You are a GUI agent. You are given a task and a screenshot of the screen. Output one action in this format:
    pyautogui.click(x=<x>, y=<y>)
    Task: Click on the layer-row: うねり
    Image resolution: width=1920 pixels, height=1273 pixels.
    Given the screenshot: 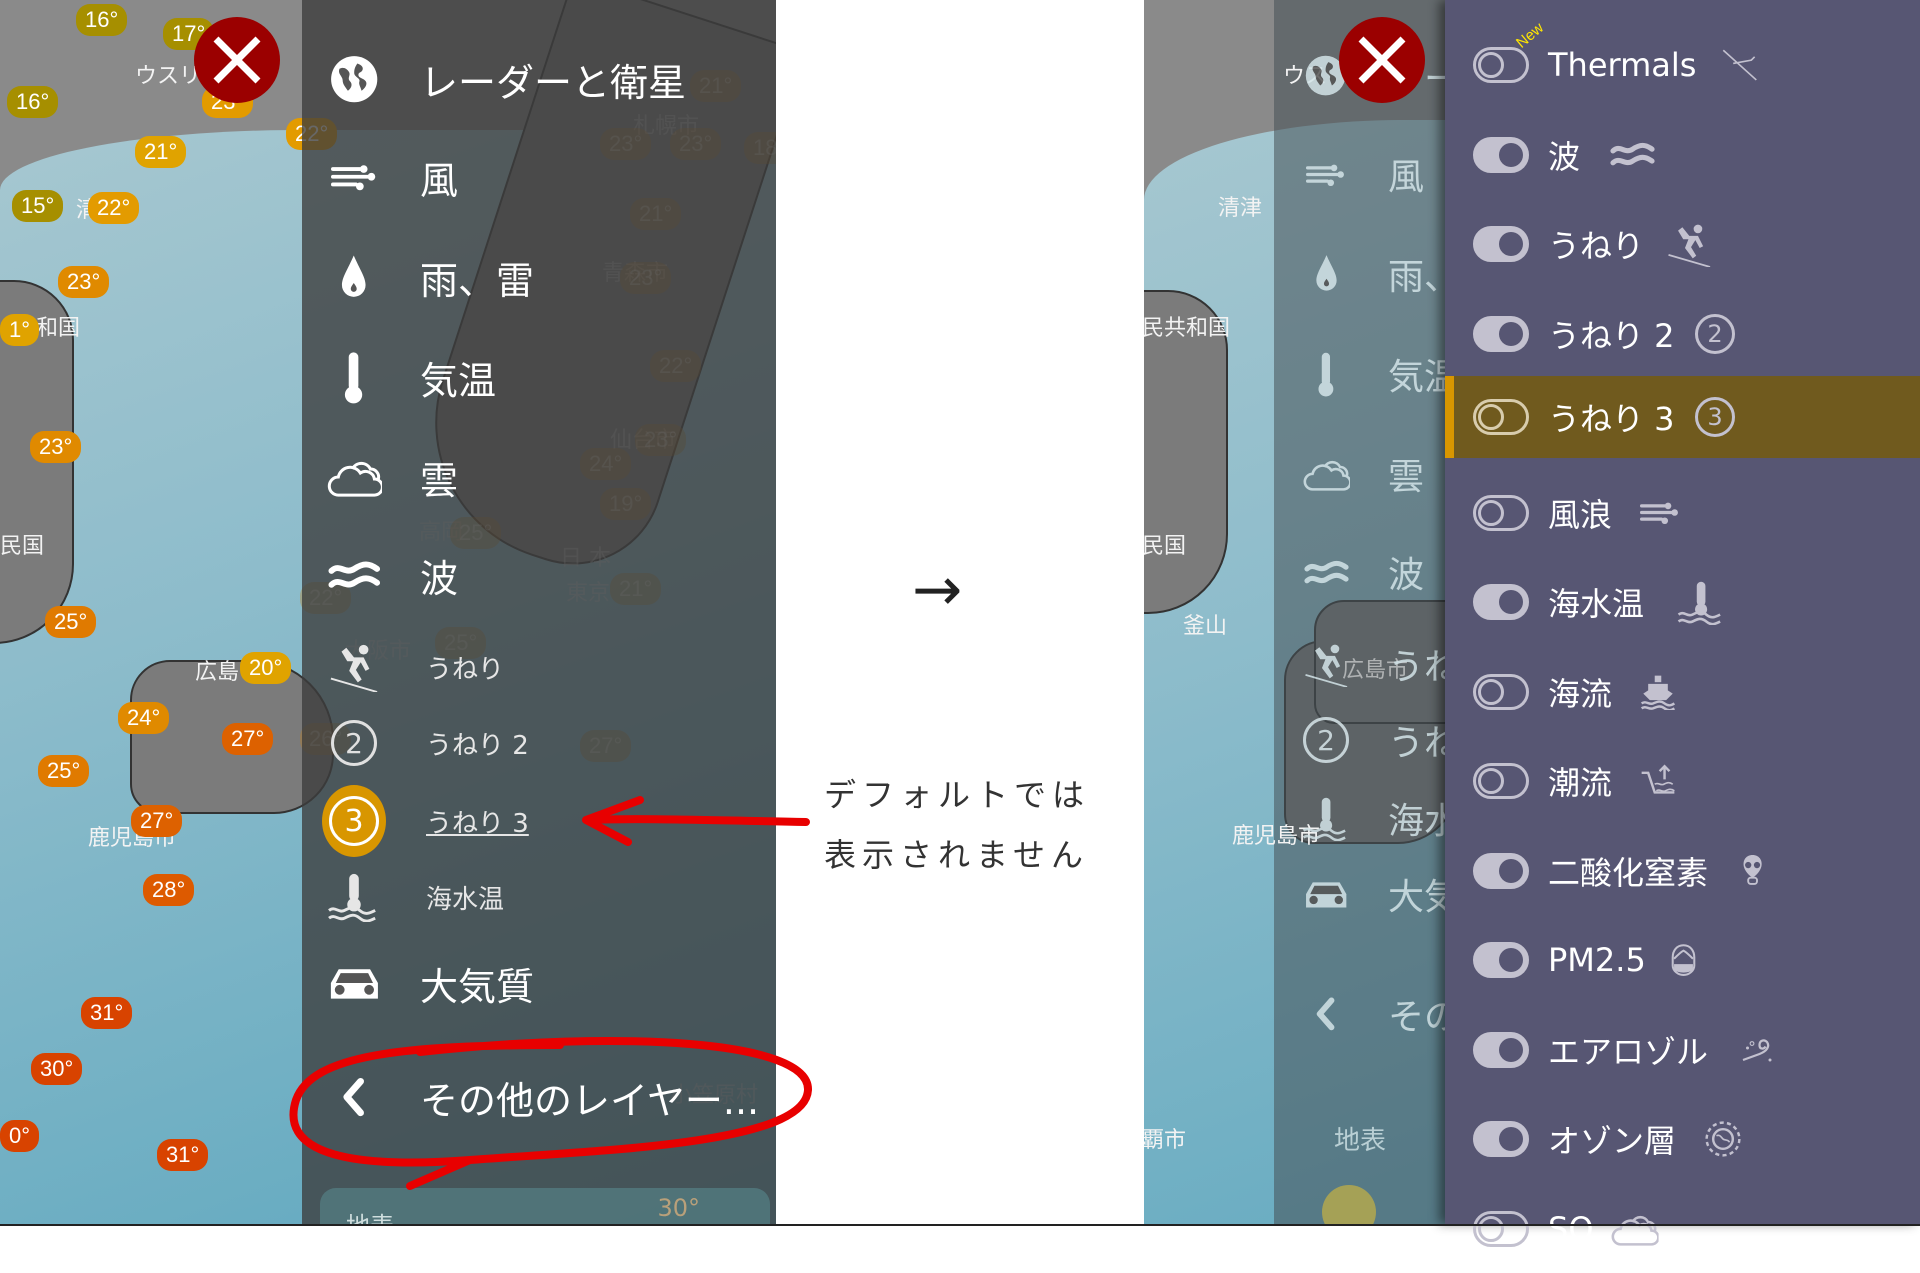 What is the action you would take?
    pyautogui.click(x=1682, y=244)
    